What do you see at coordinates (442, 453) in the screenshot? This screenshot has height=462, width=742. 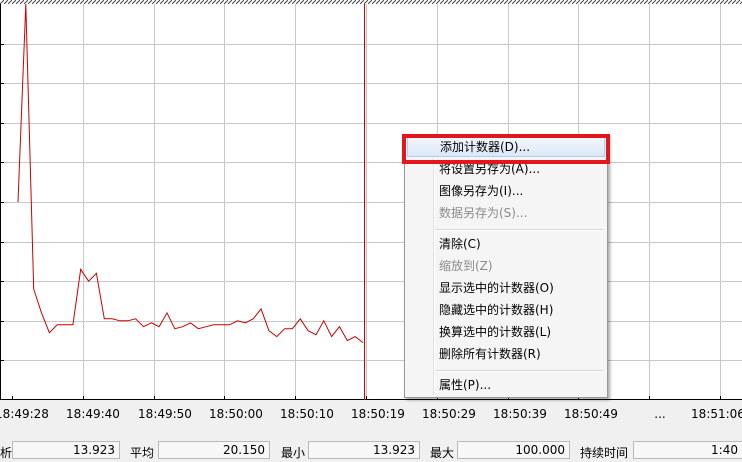 I see `maximum-label: 最大` at bounding box center [442, 453].